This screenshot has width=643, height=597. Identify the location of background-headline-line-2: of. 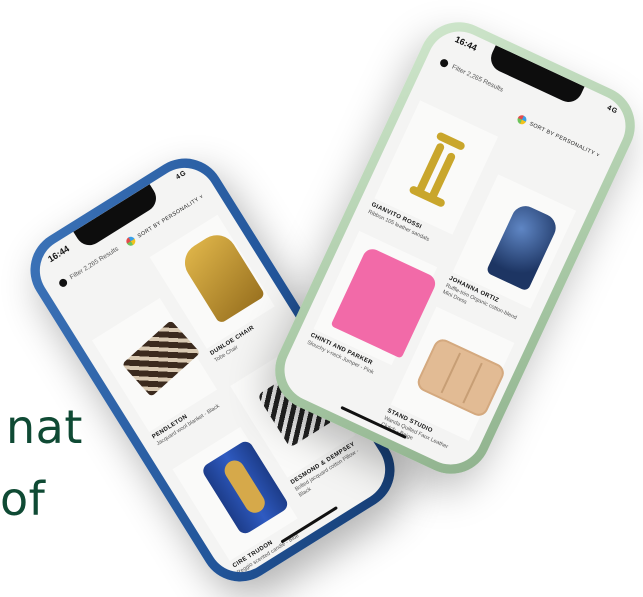
(23, 499).